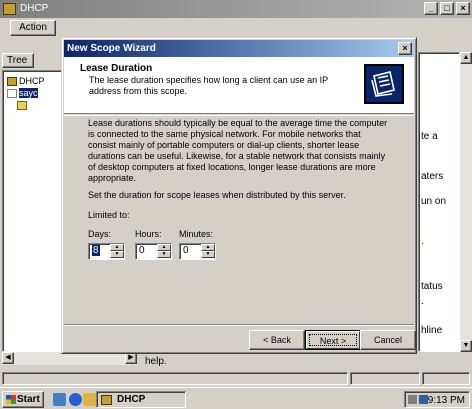  What do you see at coordinates (28, 399) in the screenshot?
I see `start-label: Start` at bounding box center [28, 399].